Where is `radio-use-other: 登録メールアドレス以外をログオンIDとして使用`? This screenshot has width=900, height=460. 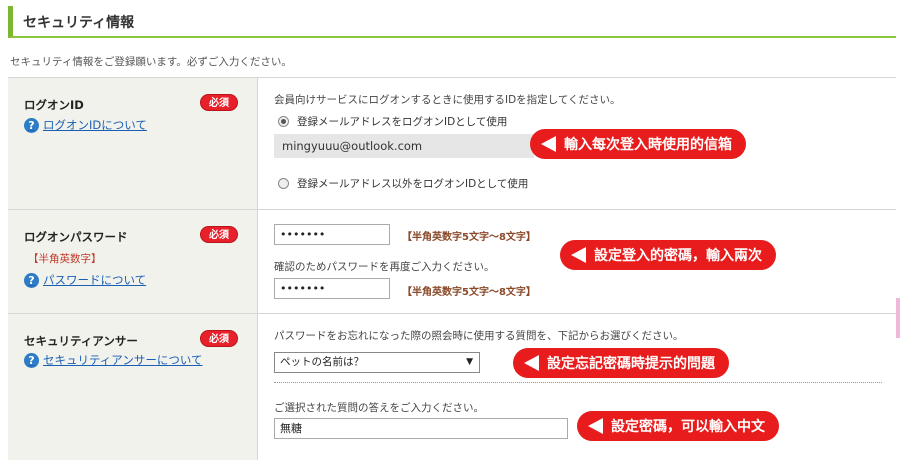 radio-use-other: 登録メールアドレス以外をログオンIDとして使用 is located at coordinates (403, 183).